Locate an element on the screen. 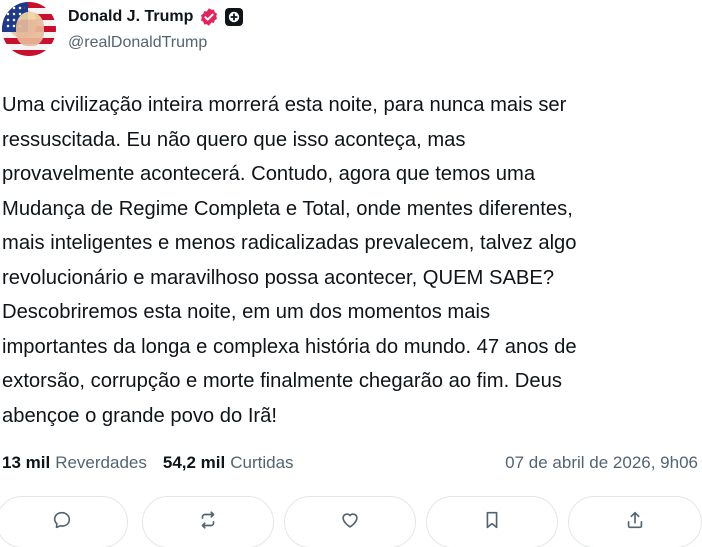  share-icon is located at coordinates (635, 522).